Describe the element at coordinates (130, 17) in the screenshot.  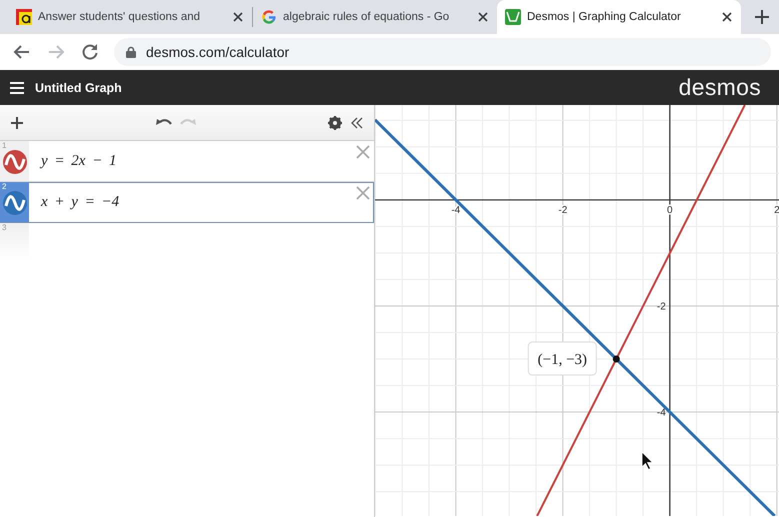
I see `browser-tab: Answer students' questions and` at that location.